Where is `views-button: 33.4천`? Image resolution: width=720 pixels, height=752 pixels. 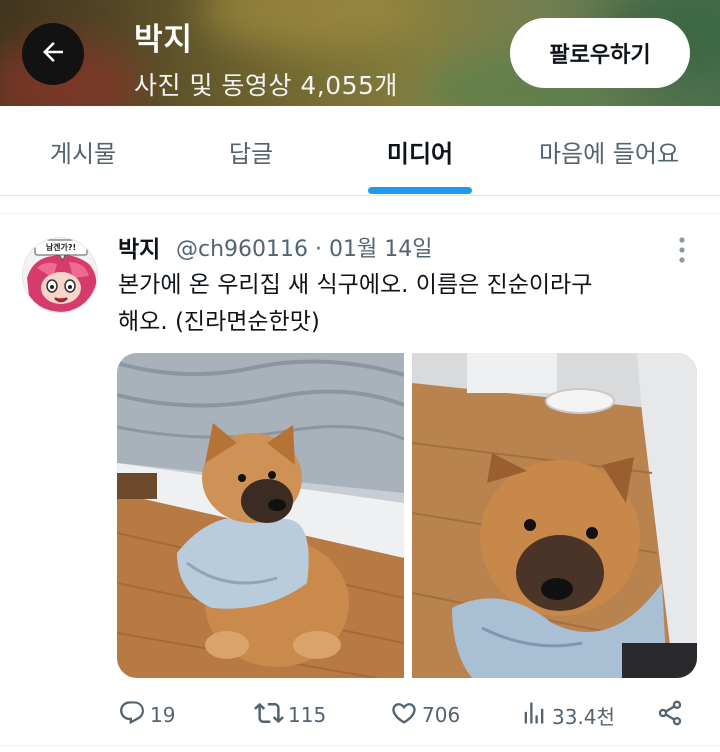
views-button: 33.4천 is located at coordinates (567, 715).